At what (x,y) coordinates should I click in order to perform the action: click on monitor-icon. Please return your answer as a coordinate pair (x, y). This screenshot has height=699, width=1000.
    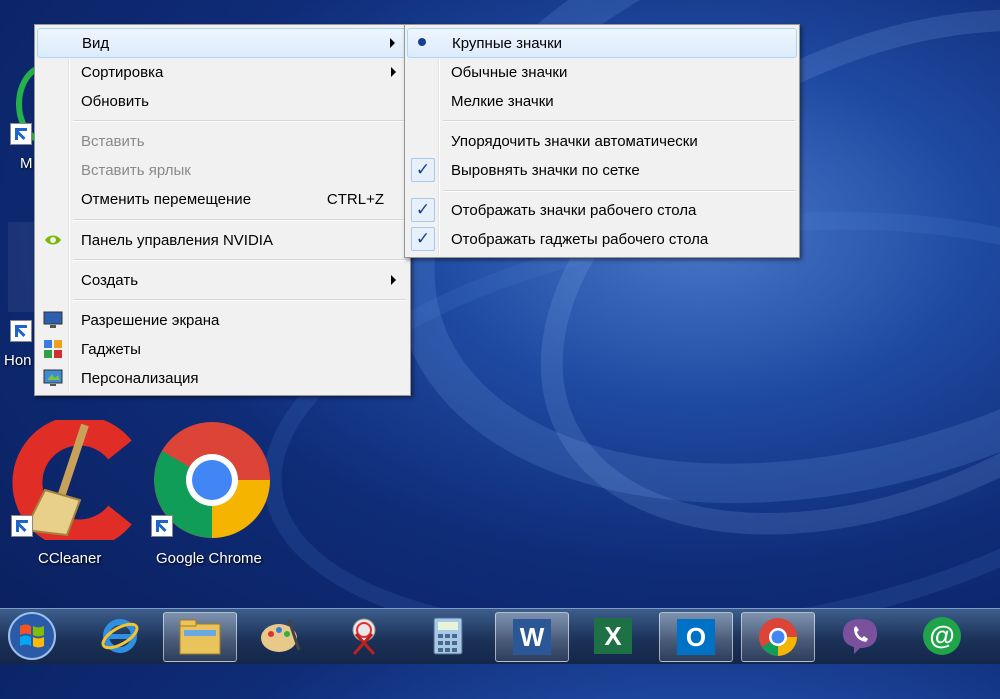
    Looking at the image, I should click on (53, 319).